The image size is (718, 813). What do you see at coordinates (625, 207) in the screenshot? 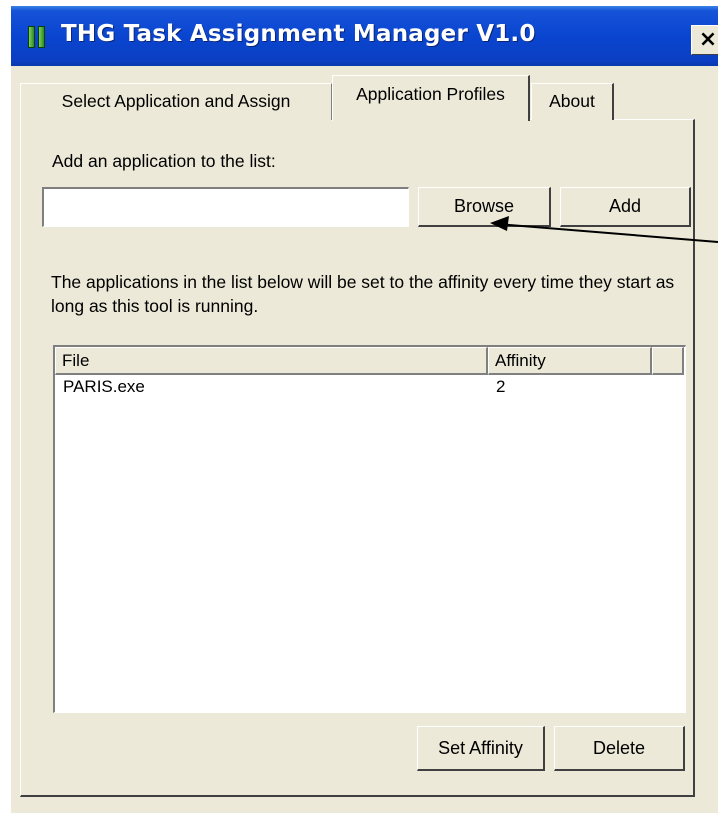
I see `add-button: Add` at bounding box center [625, 207].